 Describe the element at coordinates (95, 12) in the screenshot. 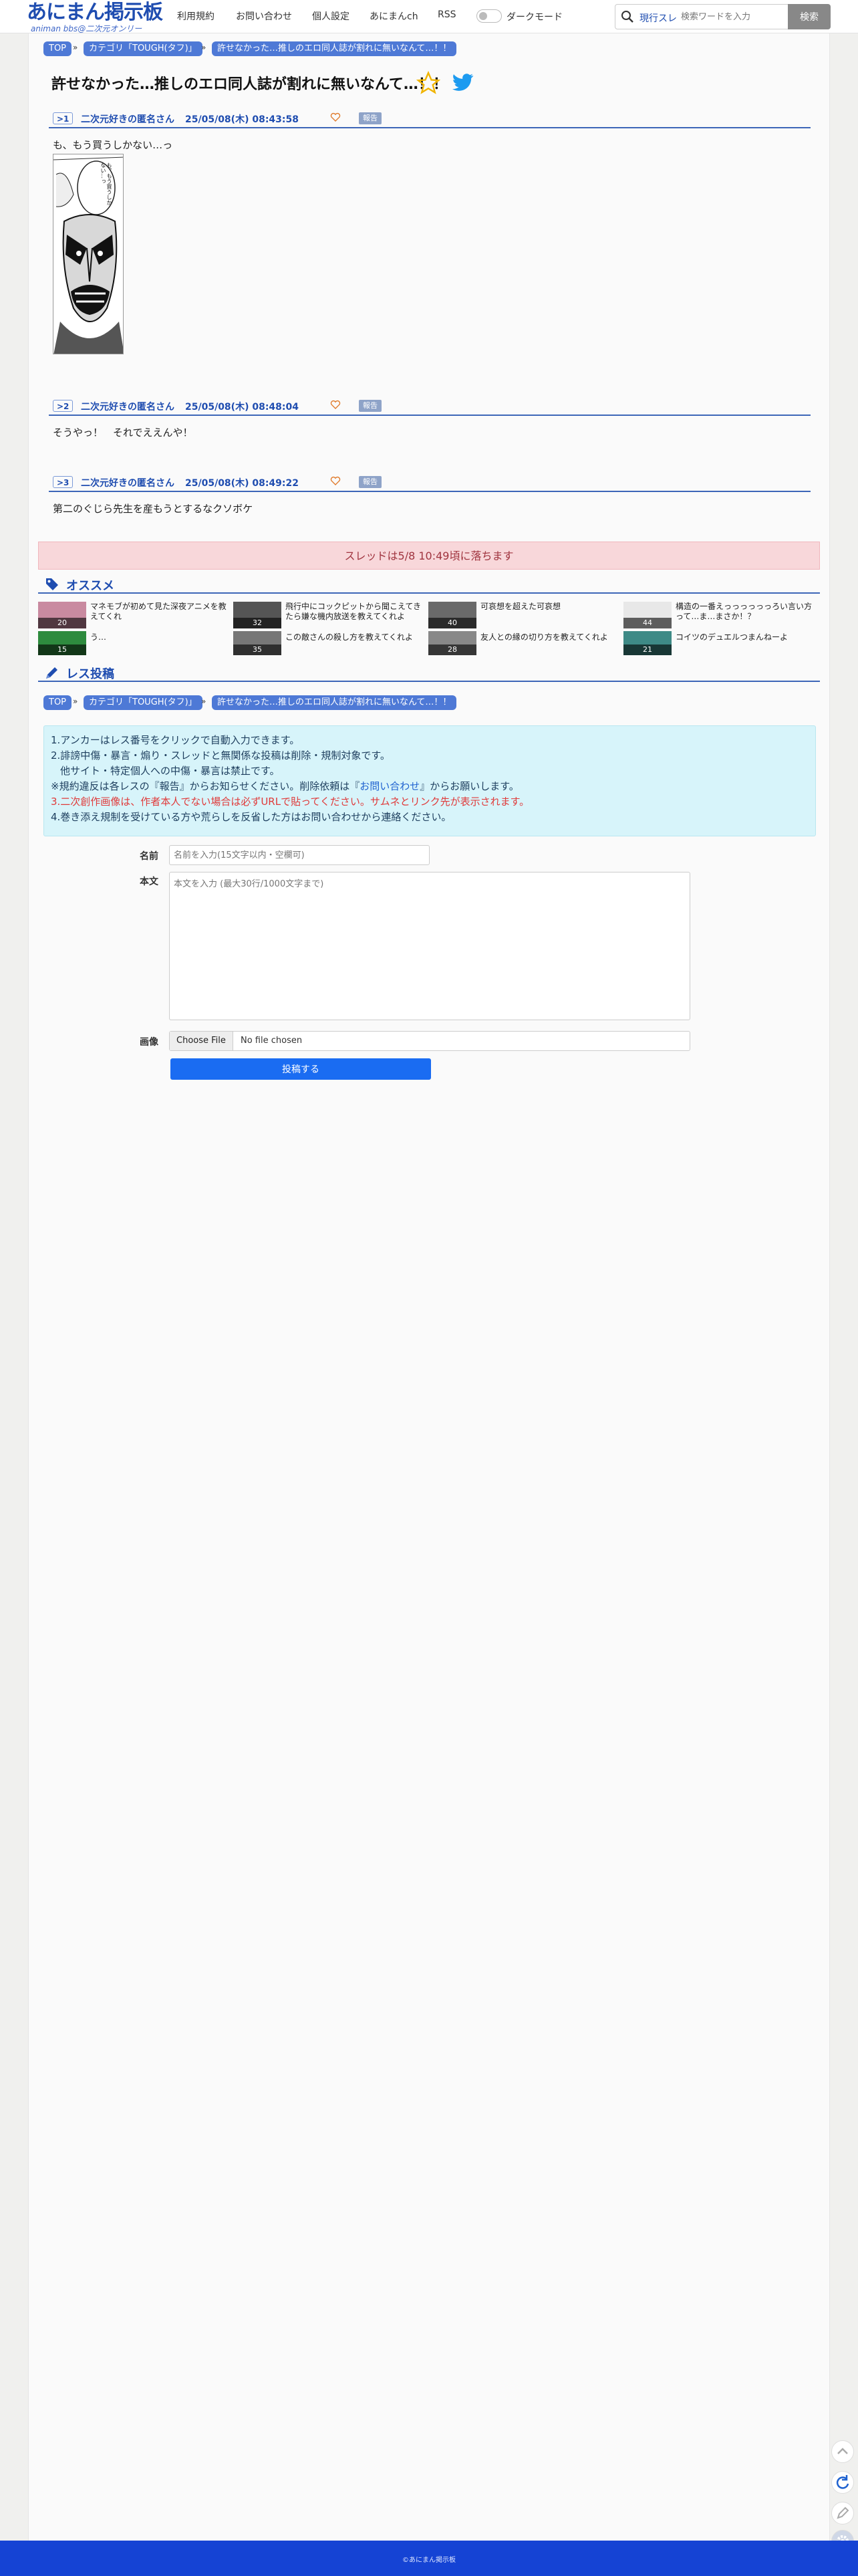

I see `logo-title: あにまん掲示板` at that location.